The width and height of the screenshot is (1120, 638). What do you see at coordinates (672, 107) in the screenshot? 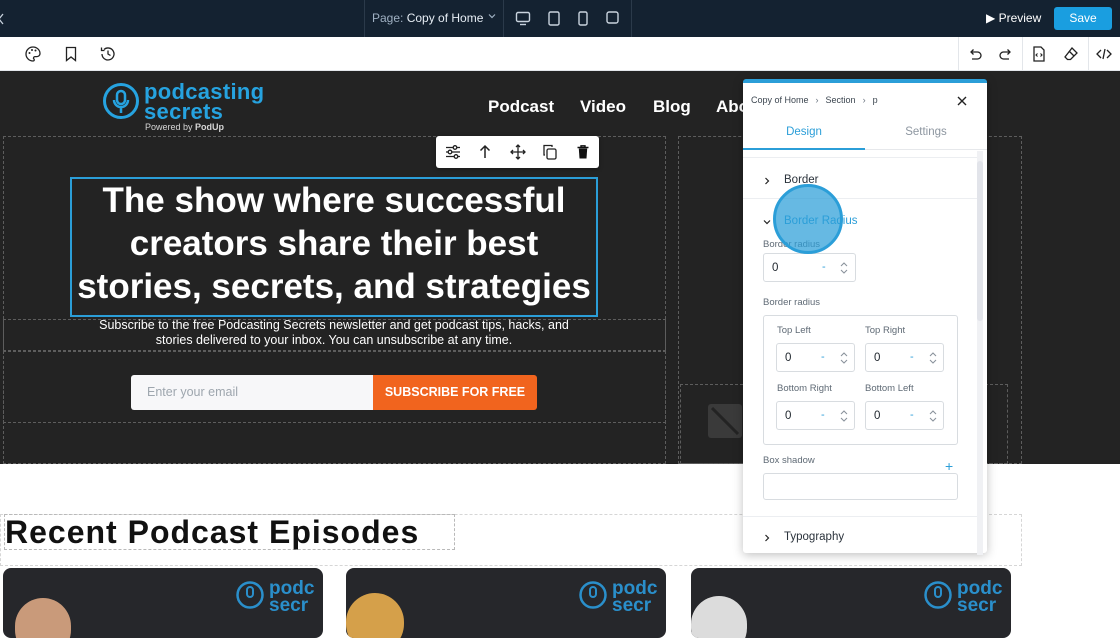
I see `nav-item-blog: Blog` at bounding box center [672, 107].